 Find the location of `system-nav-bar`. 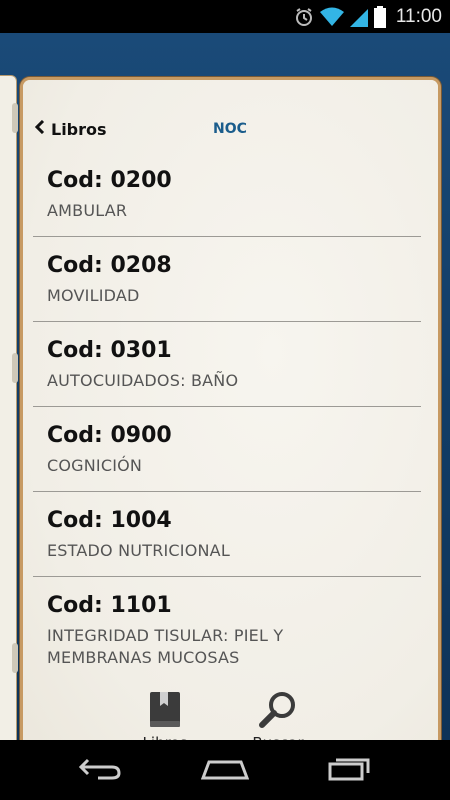

system-nav-bar is located at coordinates (225, 770).